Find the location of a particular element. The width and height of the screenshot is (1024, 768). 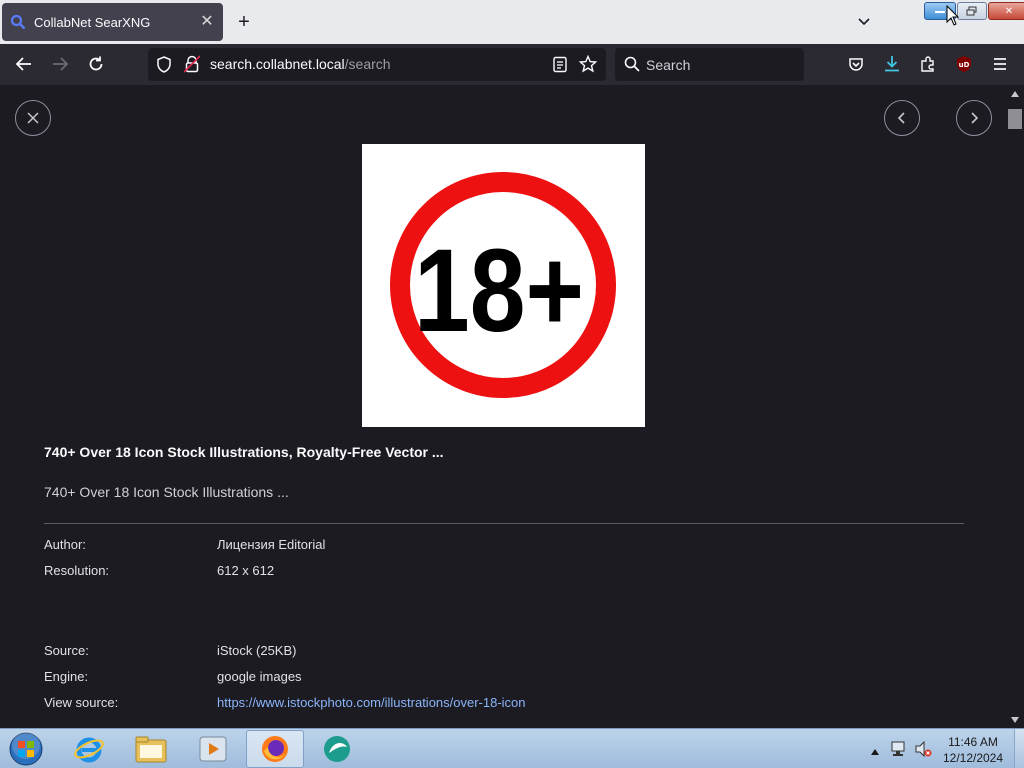

svg-text: uD is located at coordinates (964, 65).